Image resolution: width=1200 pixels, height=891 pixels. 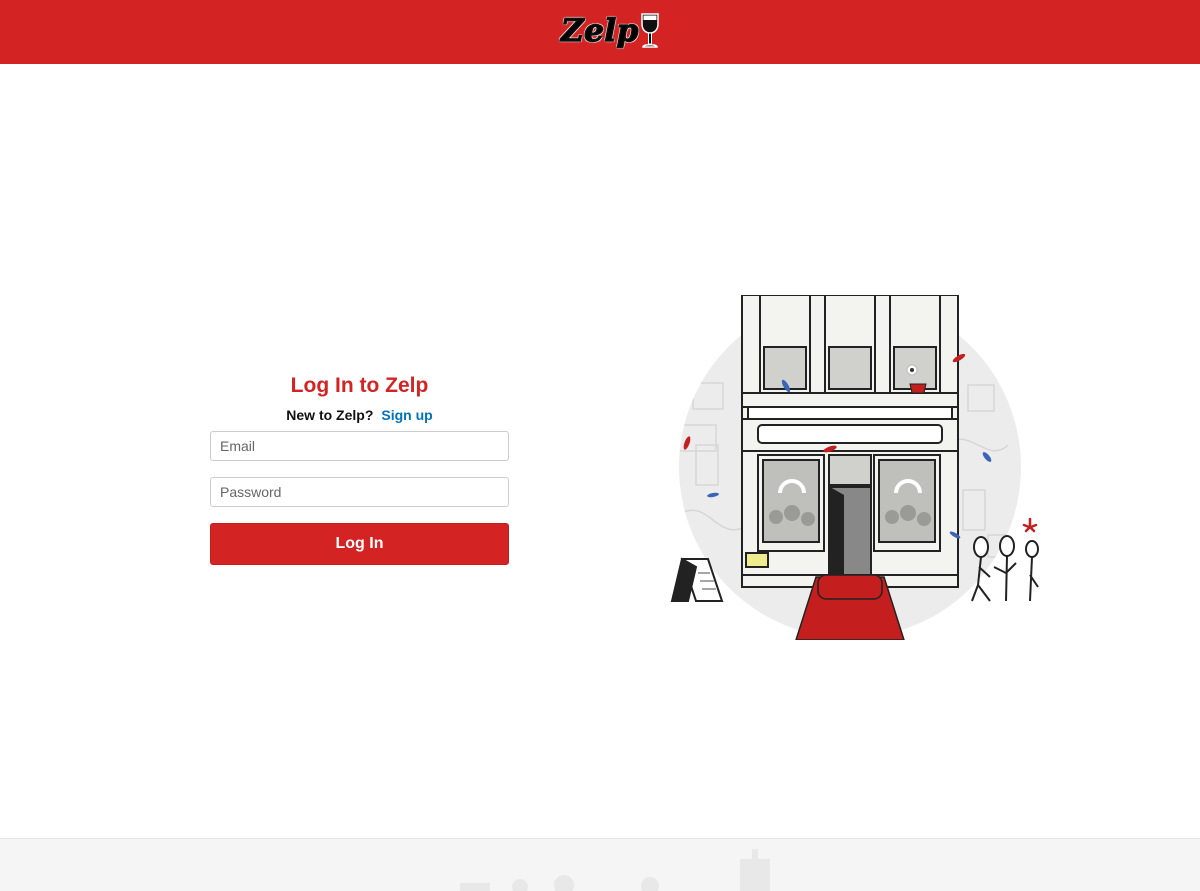 I want to click on page-title: Log In to Zelp, so click(x=359, y=385).